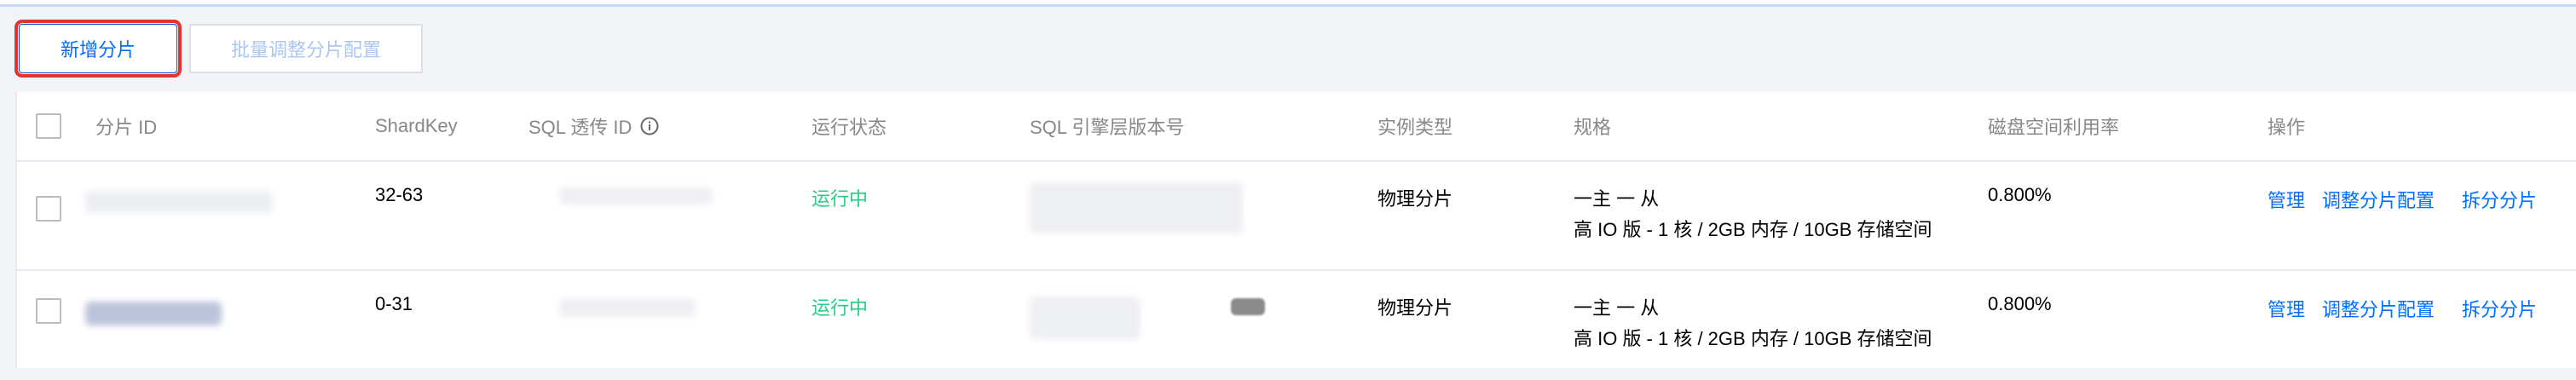  What do you see at coordinates (98, 49) in the screenshot?
I see `add-shard-button: 新增分片` at bounding box center [98, 49].